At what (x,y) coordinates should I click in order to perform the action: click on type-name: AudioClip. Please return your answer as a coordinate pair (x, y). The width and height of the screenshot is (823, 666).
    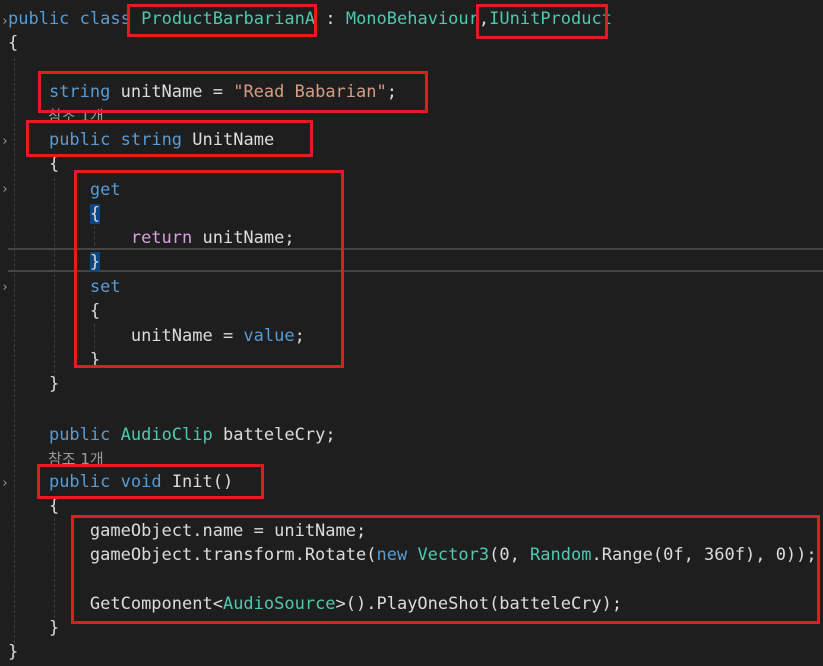
    Looking at the image, I should click on (166, 435).